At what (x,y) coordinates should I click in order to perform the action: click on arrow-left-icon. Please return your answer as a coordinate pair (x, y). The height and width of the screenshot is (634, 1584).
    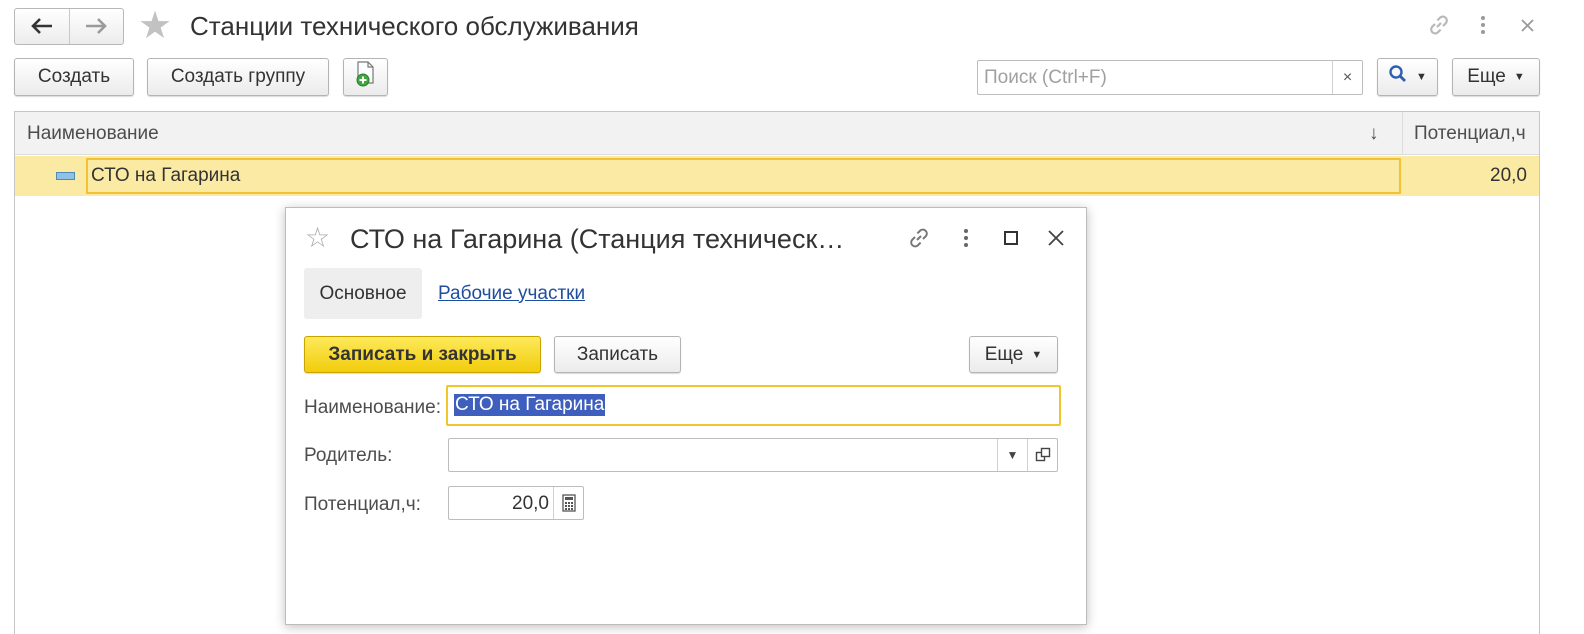
    Looking at the image, I should click on (41, 27).